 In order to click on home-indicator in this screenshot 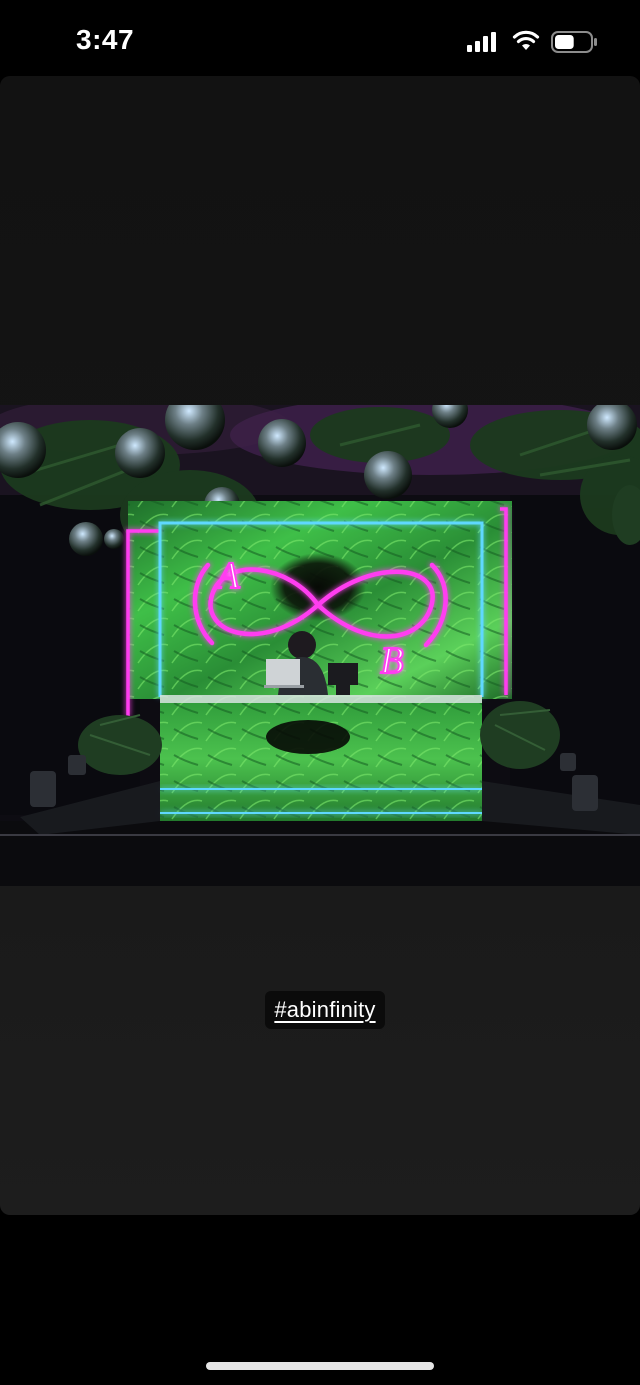, I will do `click(320, 1366)`.